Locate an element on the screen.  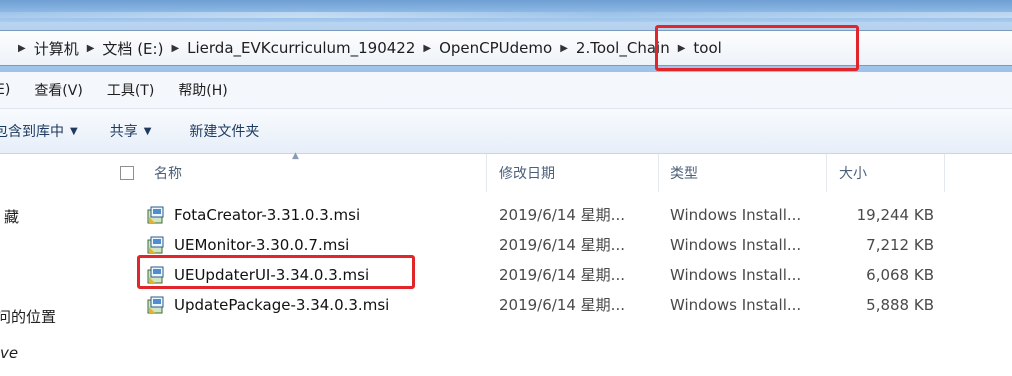
share-button: 共享 ▼ is located at coordinates (131, 131).